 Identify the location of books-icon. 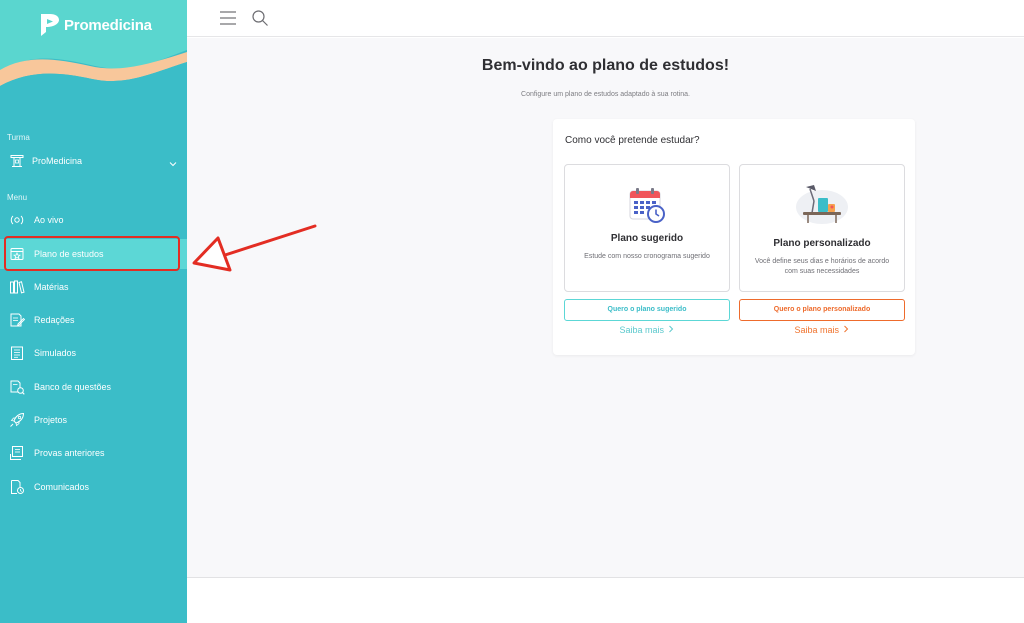
(17, 287).